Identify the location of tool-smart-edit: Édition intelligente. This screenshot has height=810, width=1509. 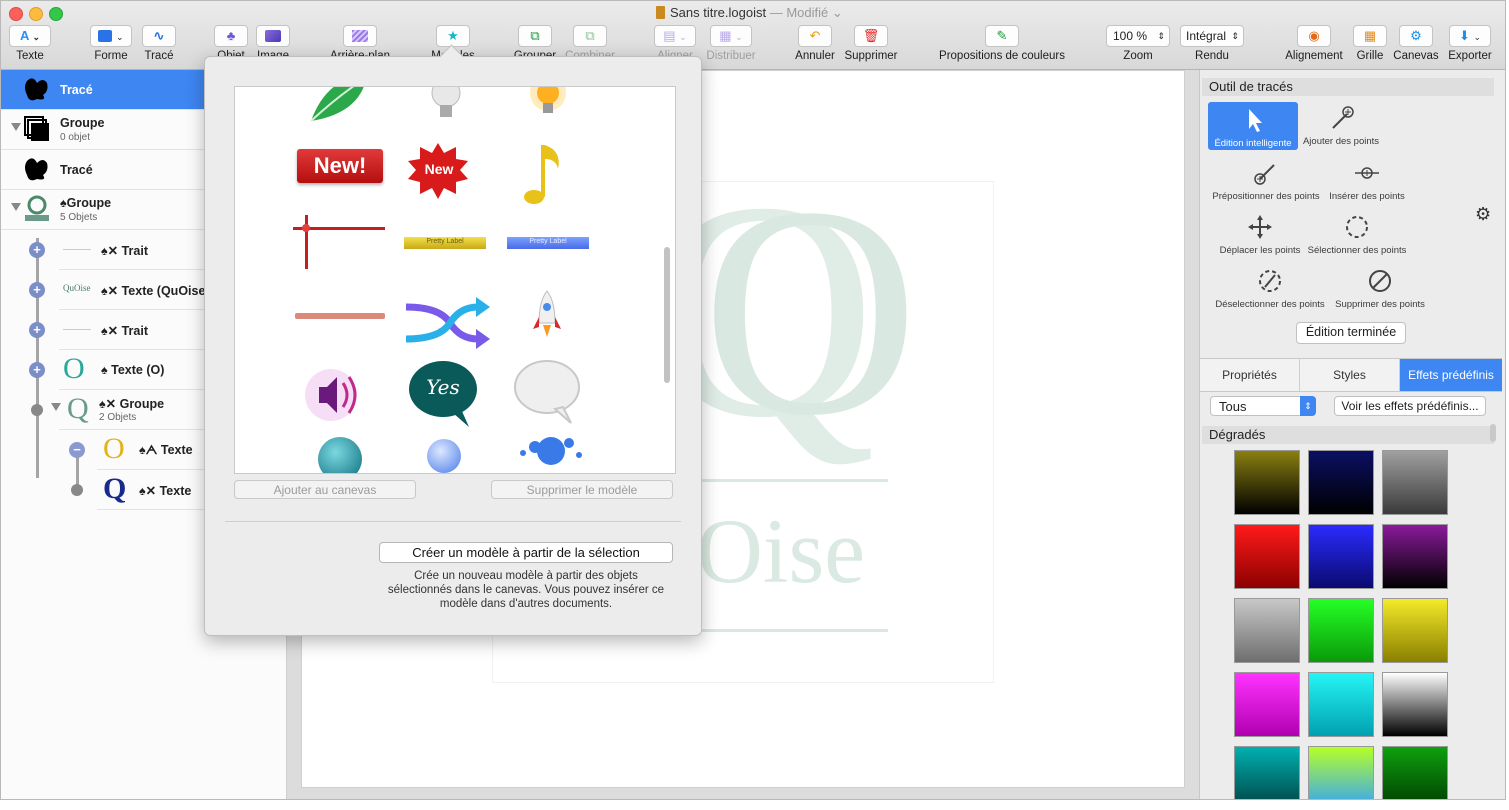
(1253, 126).